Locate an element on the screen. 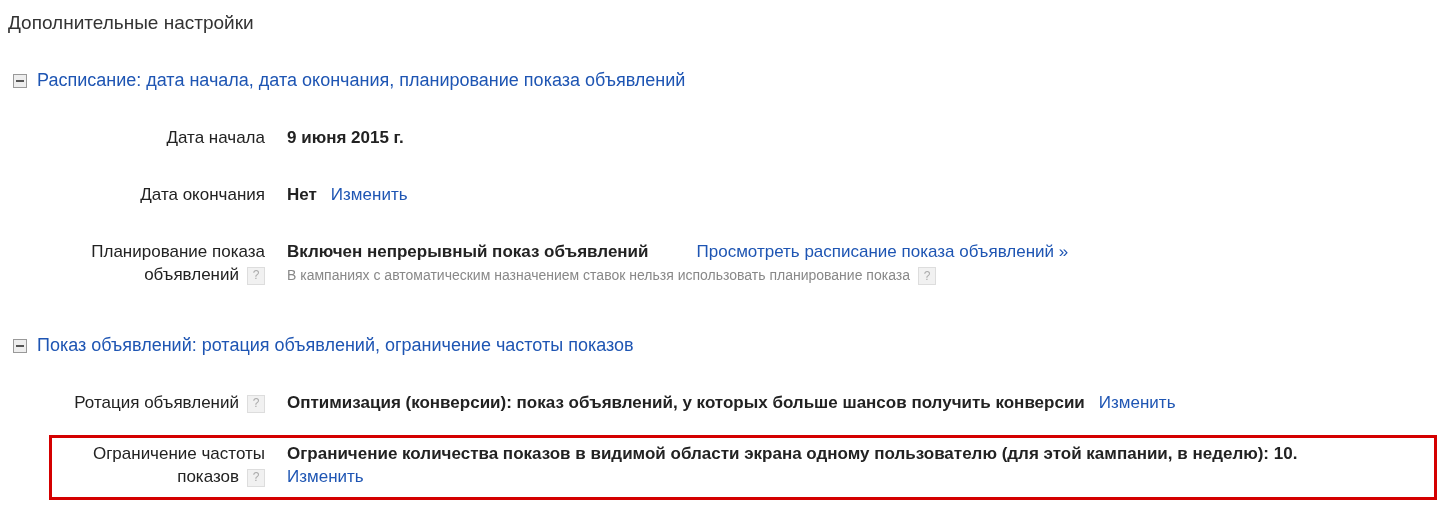 Image resolution: width=1444 pixels, height=516 pixels. setting-label: Ротация объявлений ? is located at coordinates (165, 402).